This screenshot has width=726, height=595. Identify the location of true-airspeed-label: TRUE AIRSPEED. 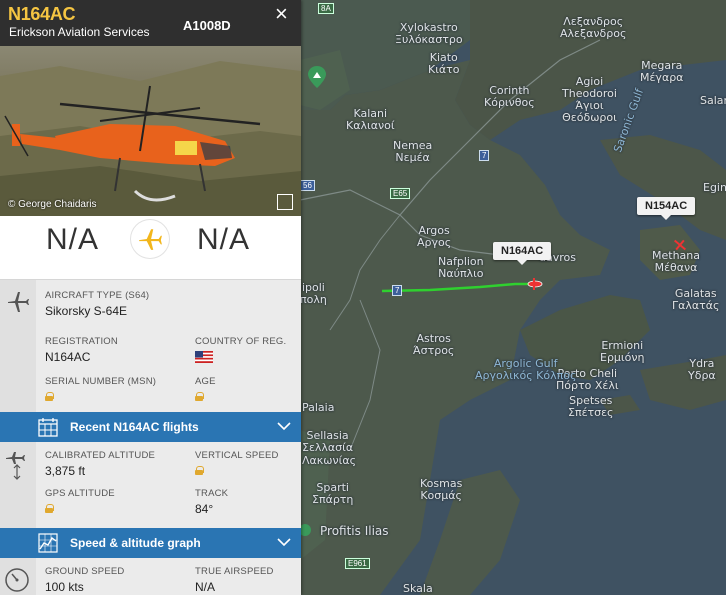
(234, 571).